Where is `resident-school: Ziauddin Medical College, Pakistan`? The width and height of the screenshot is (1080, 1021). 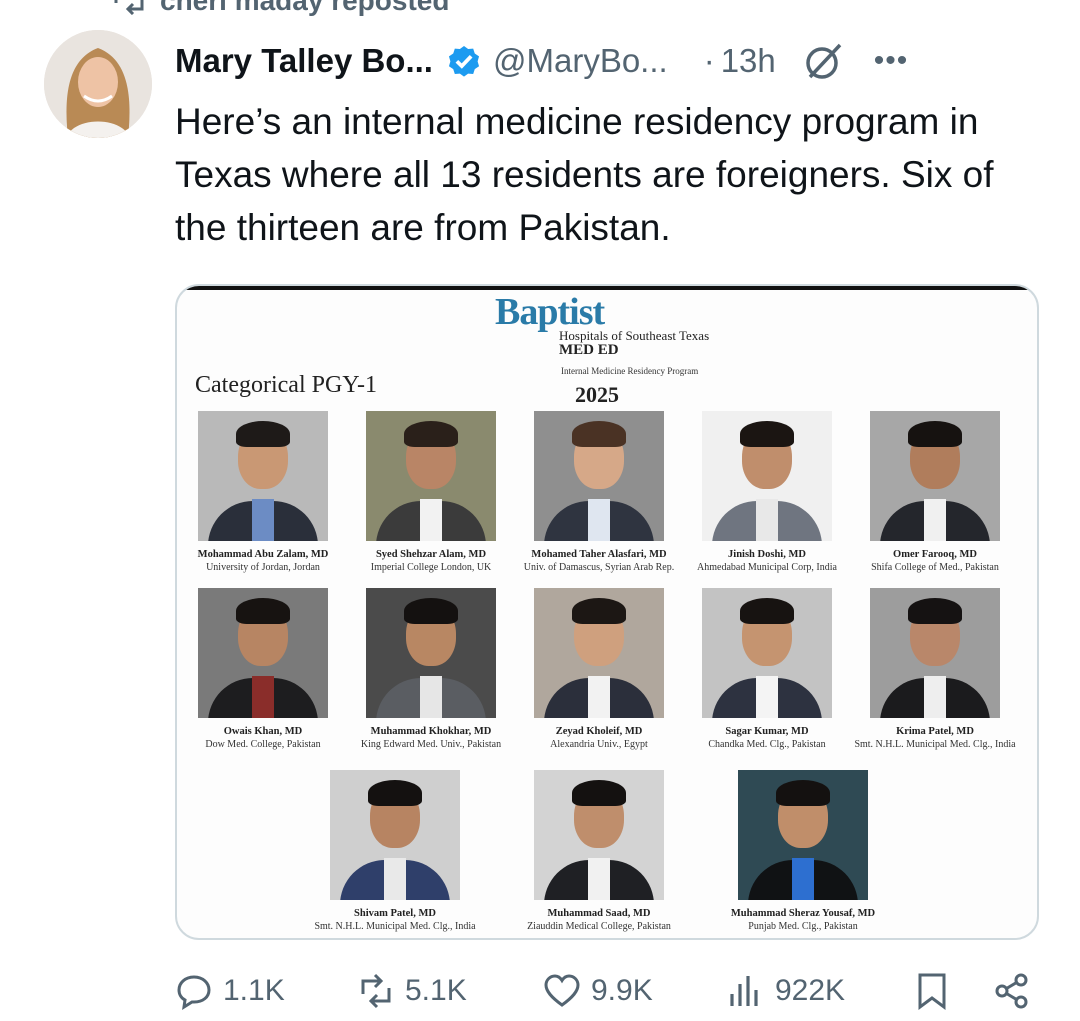
resident-school: Ziauddin Medical College, Pakistan is located at coordinates (599, 926).